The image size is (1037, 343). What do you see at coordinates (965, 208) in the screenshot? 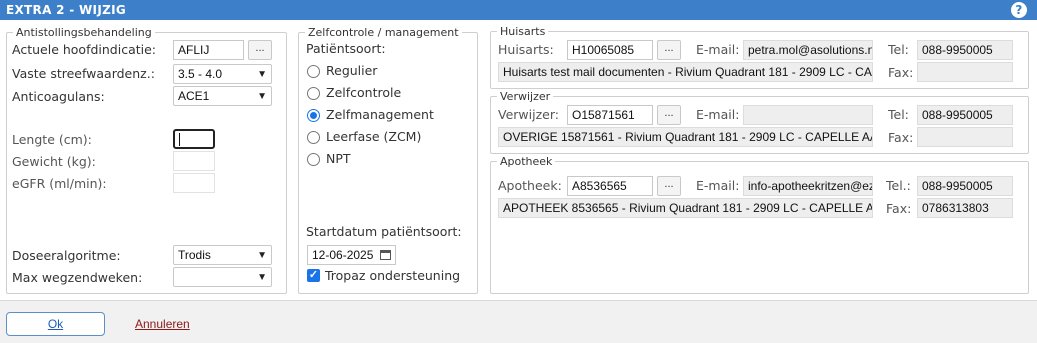
I see `pharmacy-fax-field: 0786313803` at bounding box center [965, 208].